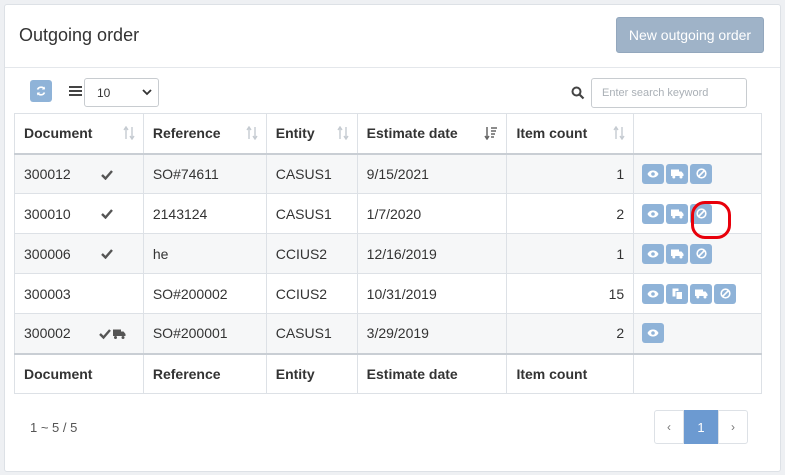 Image resolution: width=785 pixels, height=475 pixels. I want to click on reference-cell: SO#200002, so click(204, 293).